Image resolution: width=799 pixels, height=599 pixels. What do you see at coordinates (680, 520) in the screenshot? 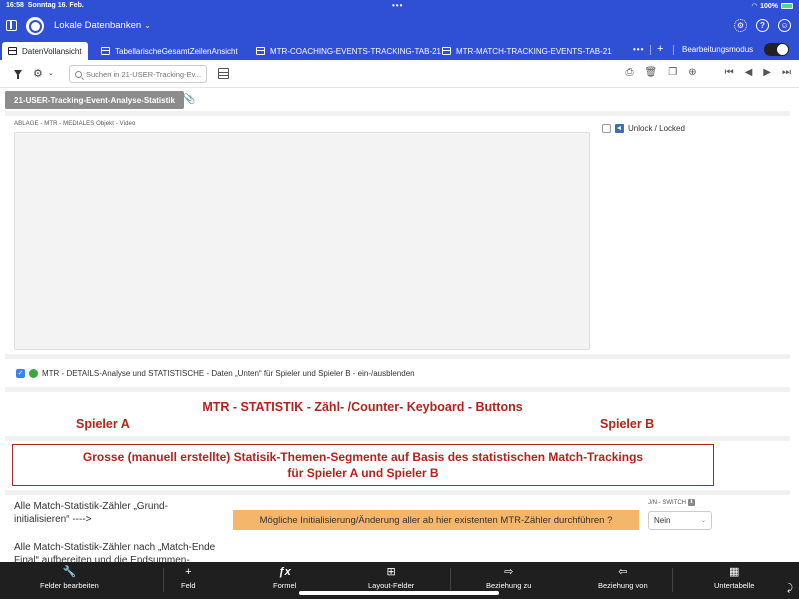
I see `switch-select: Nein ⌄` at bounding box center [680, 520].